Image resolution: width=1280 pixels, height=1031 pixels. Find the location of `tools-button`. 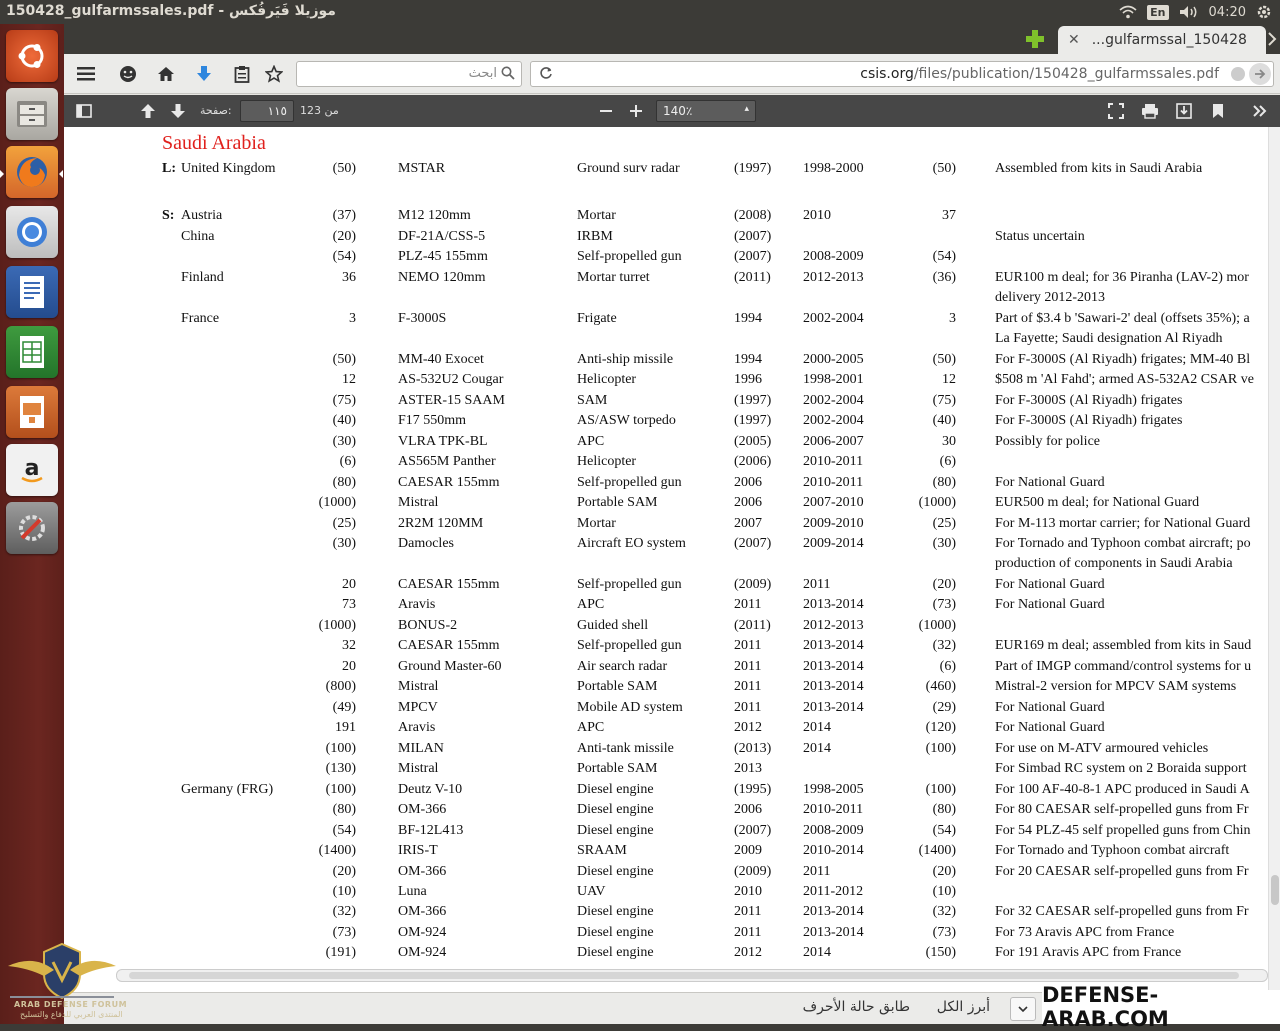

tools-button is located at coordinates (1260, 111).